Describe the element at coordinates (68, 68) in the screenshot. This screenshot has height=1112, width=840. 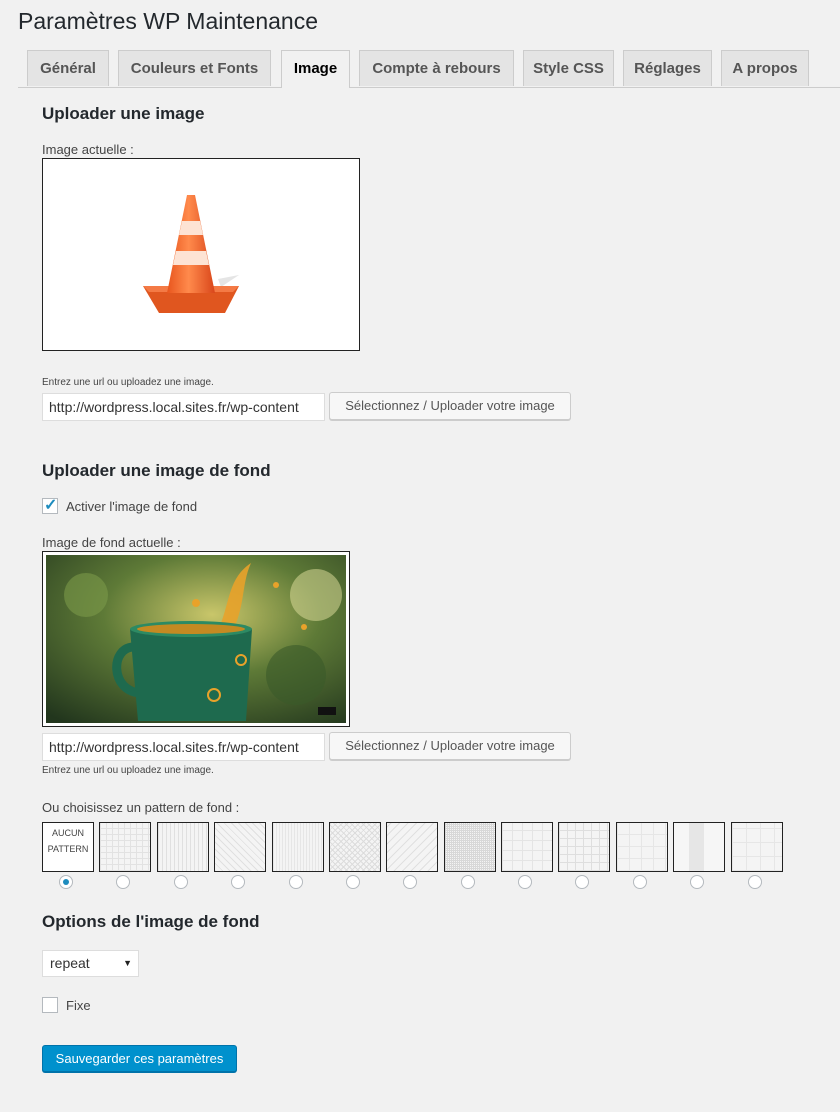
I see `tab-general: Général` at that location.